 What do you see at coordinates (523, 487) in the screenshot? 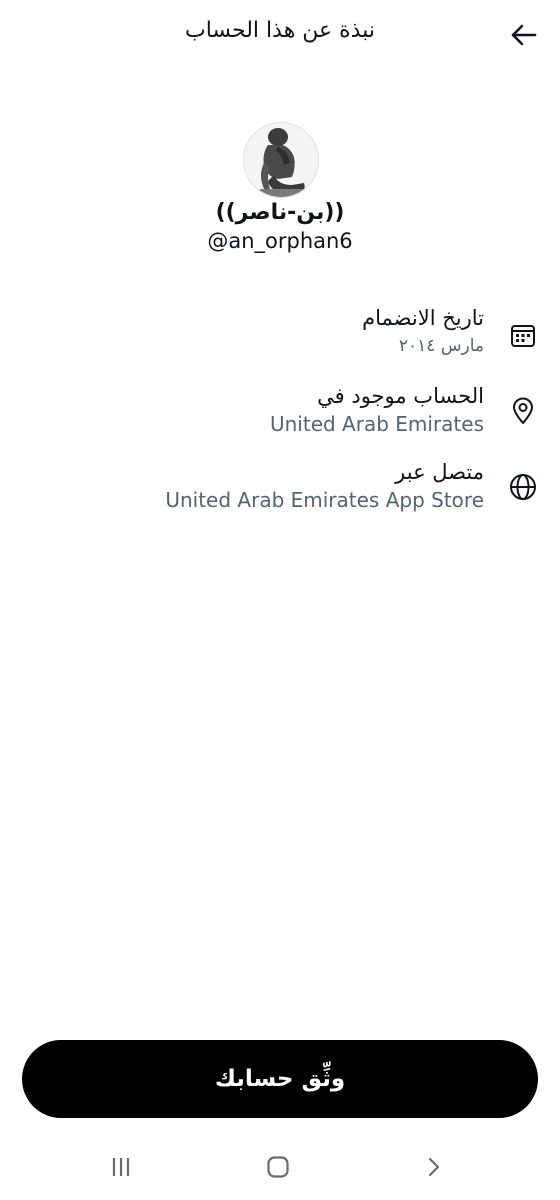
I see `globe-icon` at bounding box center [523, 487].